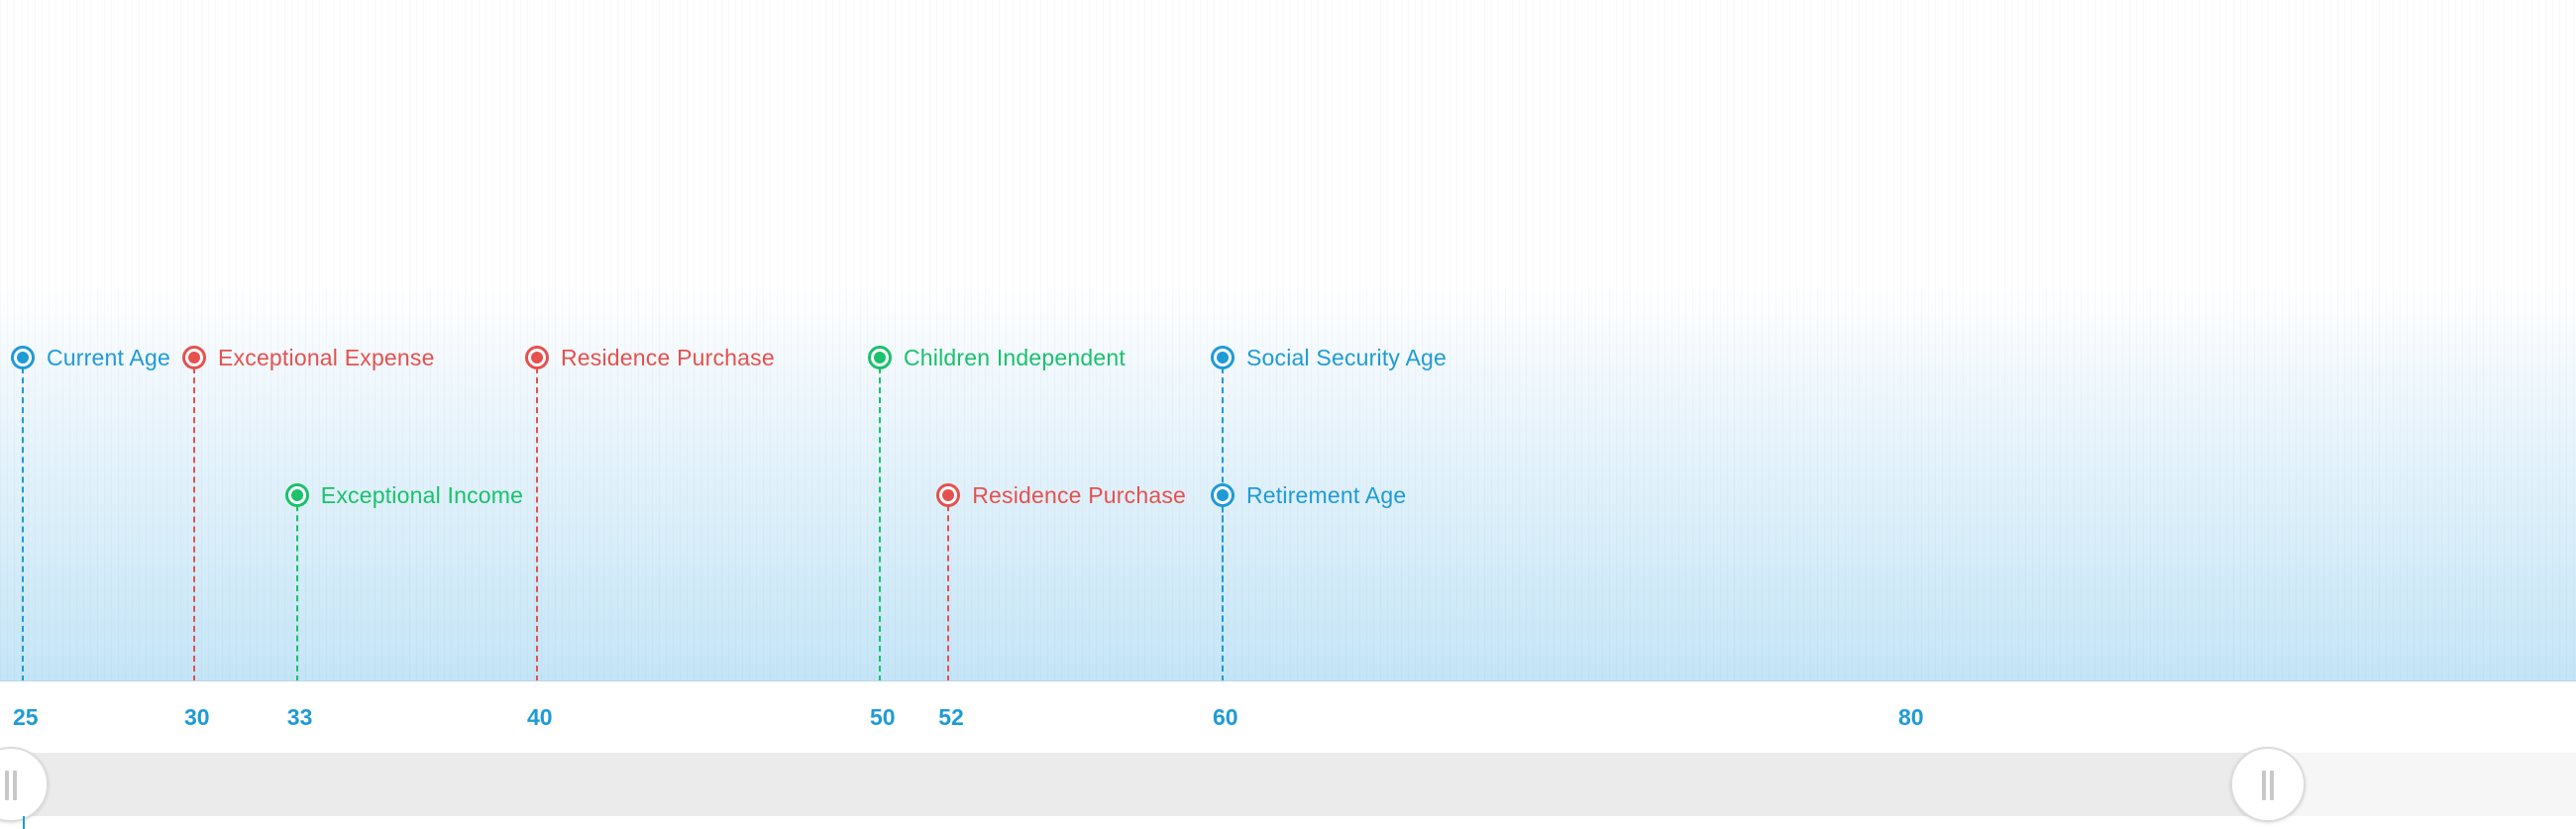  Describe the element at coordinates (1134, 784) in the screenshot. I see `range-slider-selection` at that location.